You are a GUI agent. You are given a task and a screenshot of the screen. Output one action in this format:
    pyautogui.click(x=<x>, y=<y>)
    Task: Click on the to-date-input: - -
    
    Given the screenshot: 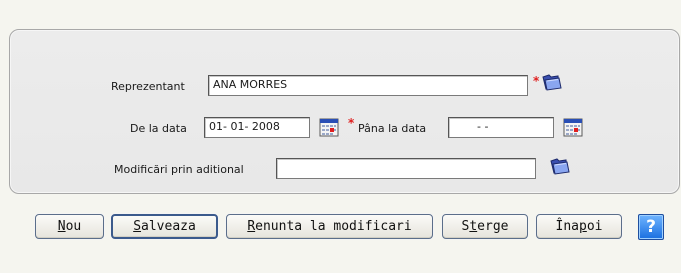 What is the action you would take?
    pyautogui.click(x=501, y=127)
    